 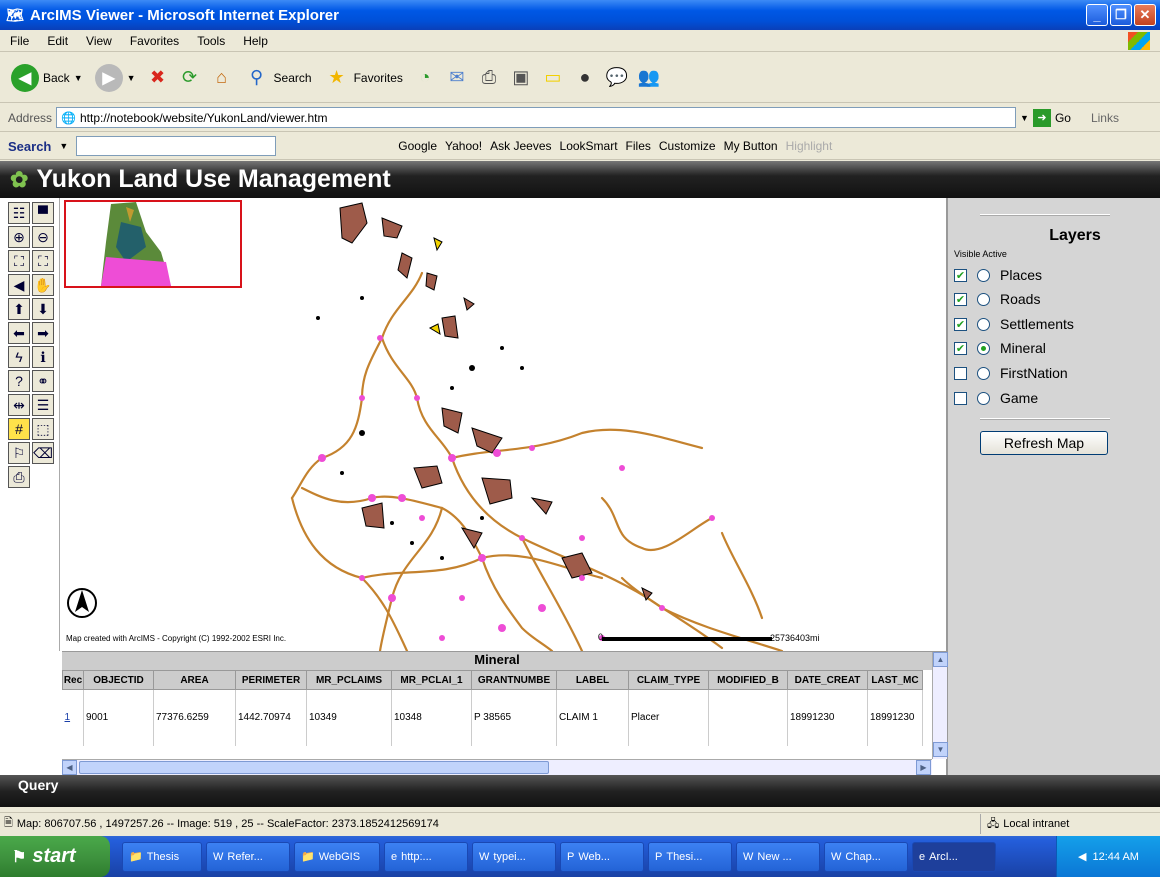 I want to click on select-rectangle-icon: ⬚, so click(x=43, y=429).